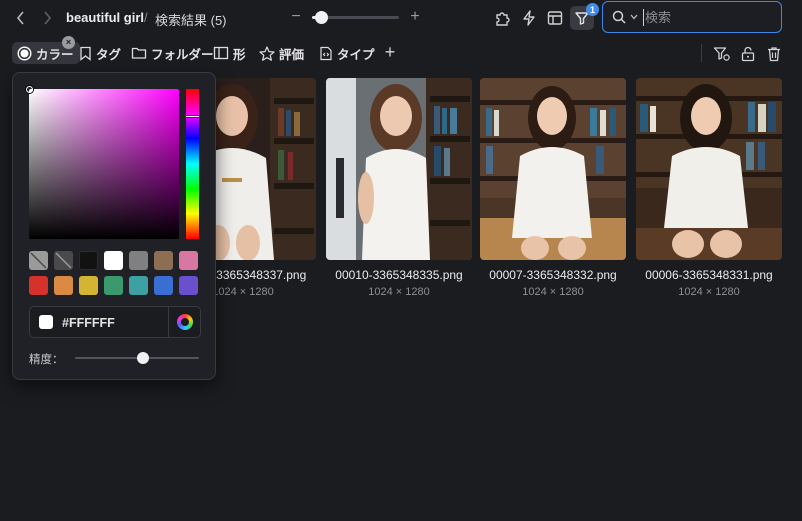 The width and height of the screenshot is (802, 521). What do you see at coordinates (326, 53) in the screenshot?
I see `file-code-icon` at bounding box center [326, 53].